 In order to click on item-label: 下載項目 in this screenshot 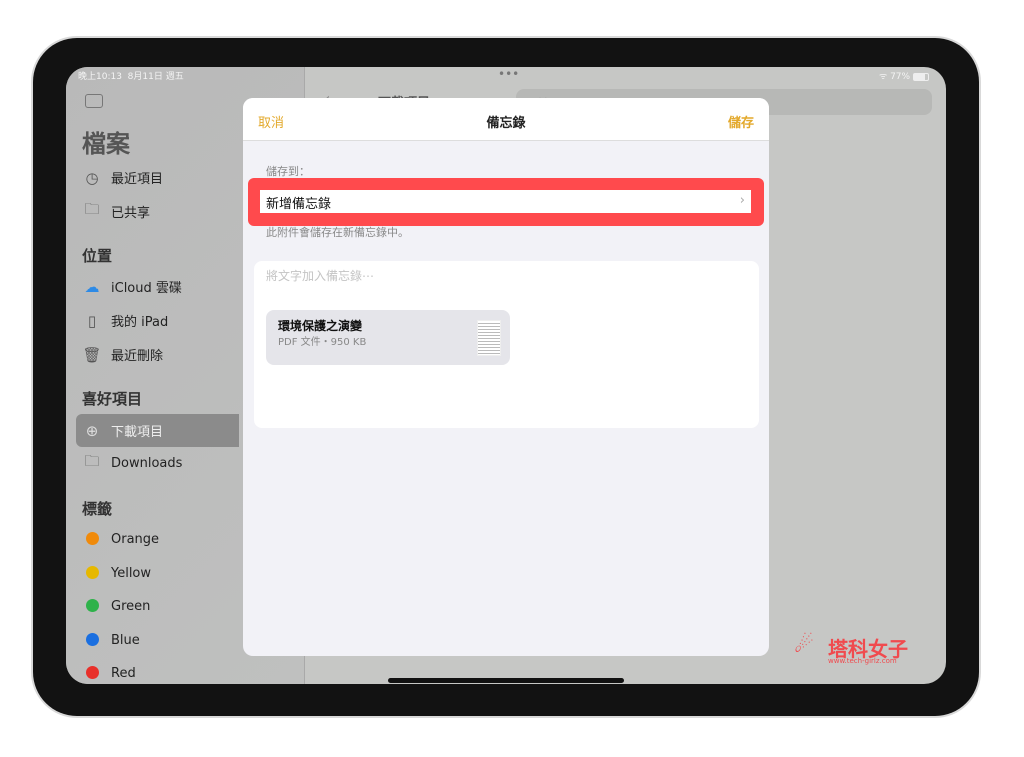, I will do `click(137, 432)`.